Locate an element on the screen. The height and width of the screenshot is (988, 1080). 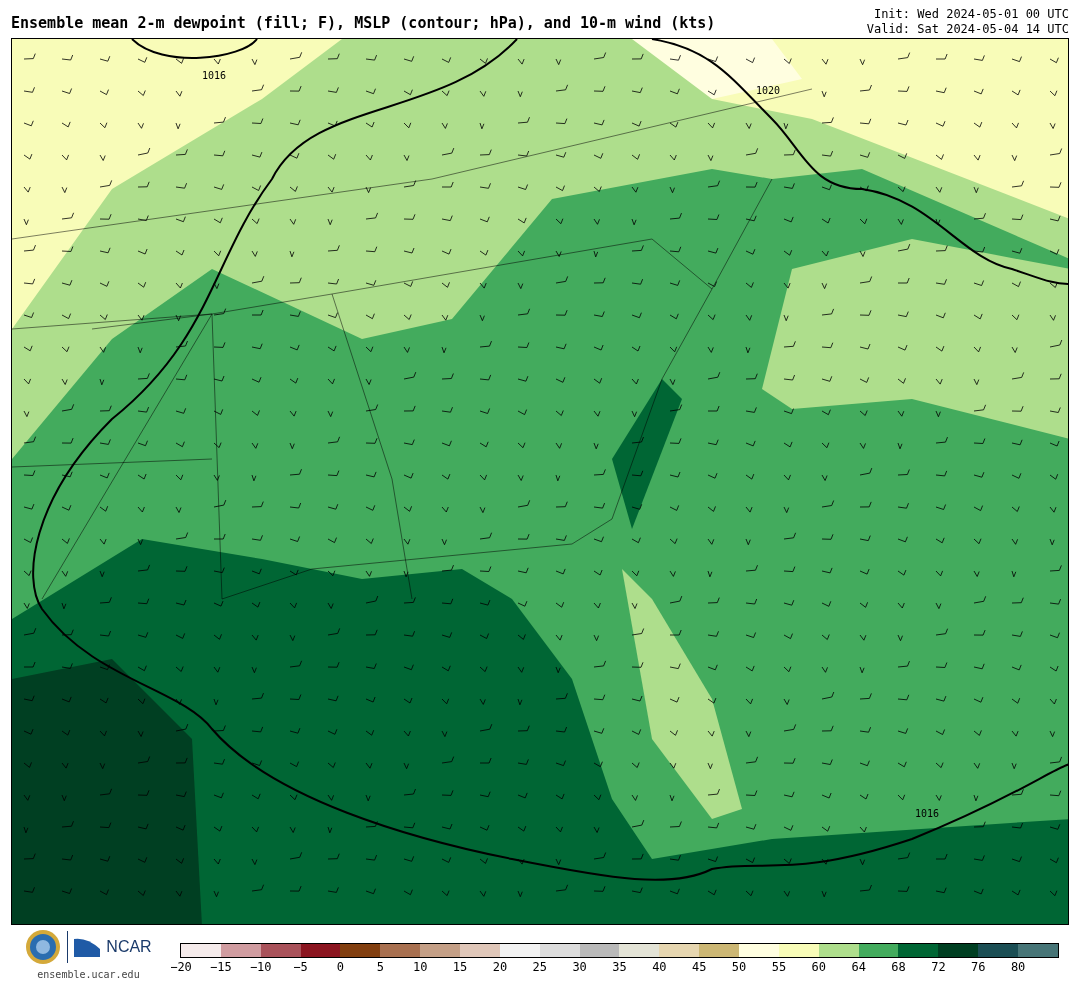
tick-label: 0 is located at coordinates (340, 967).